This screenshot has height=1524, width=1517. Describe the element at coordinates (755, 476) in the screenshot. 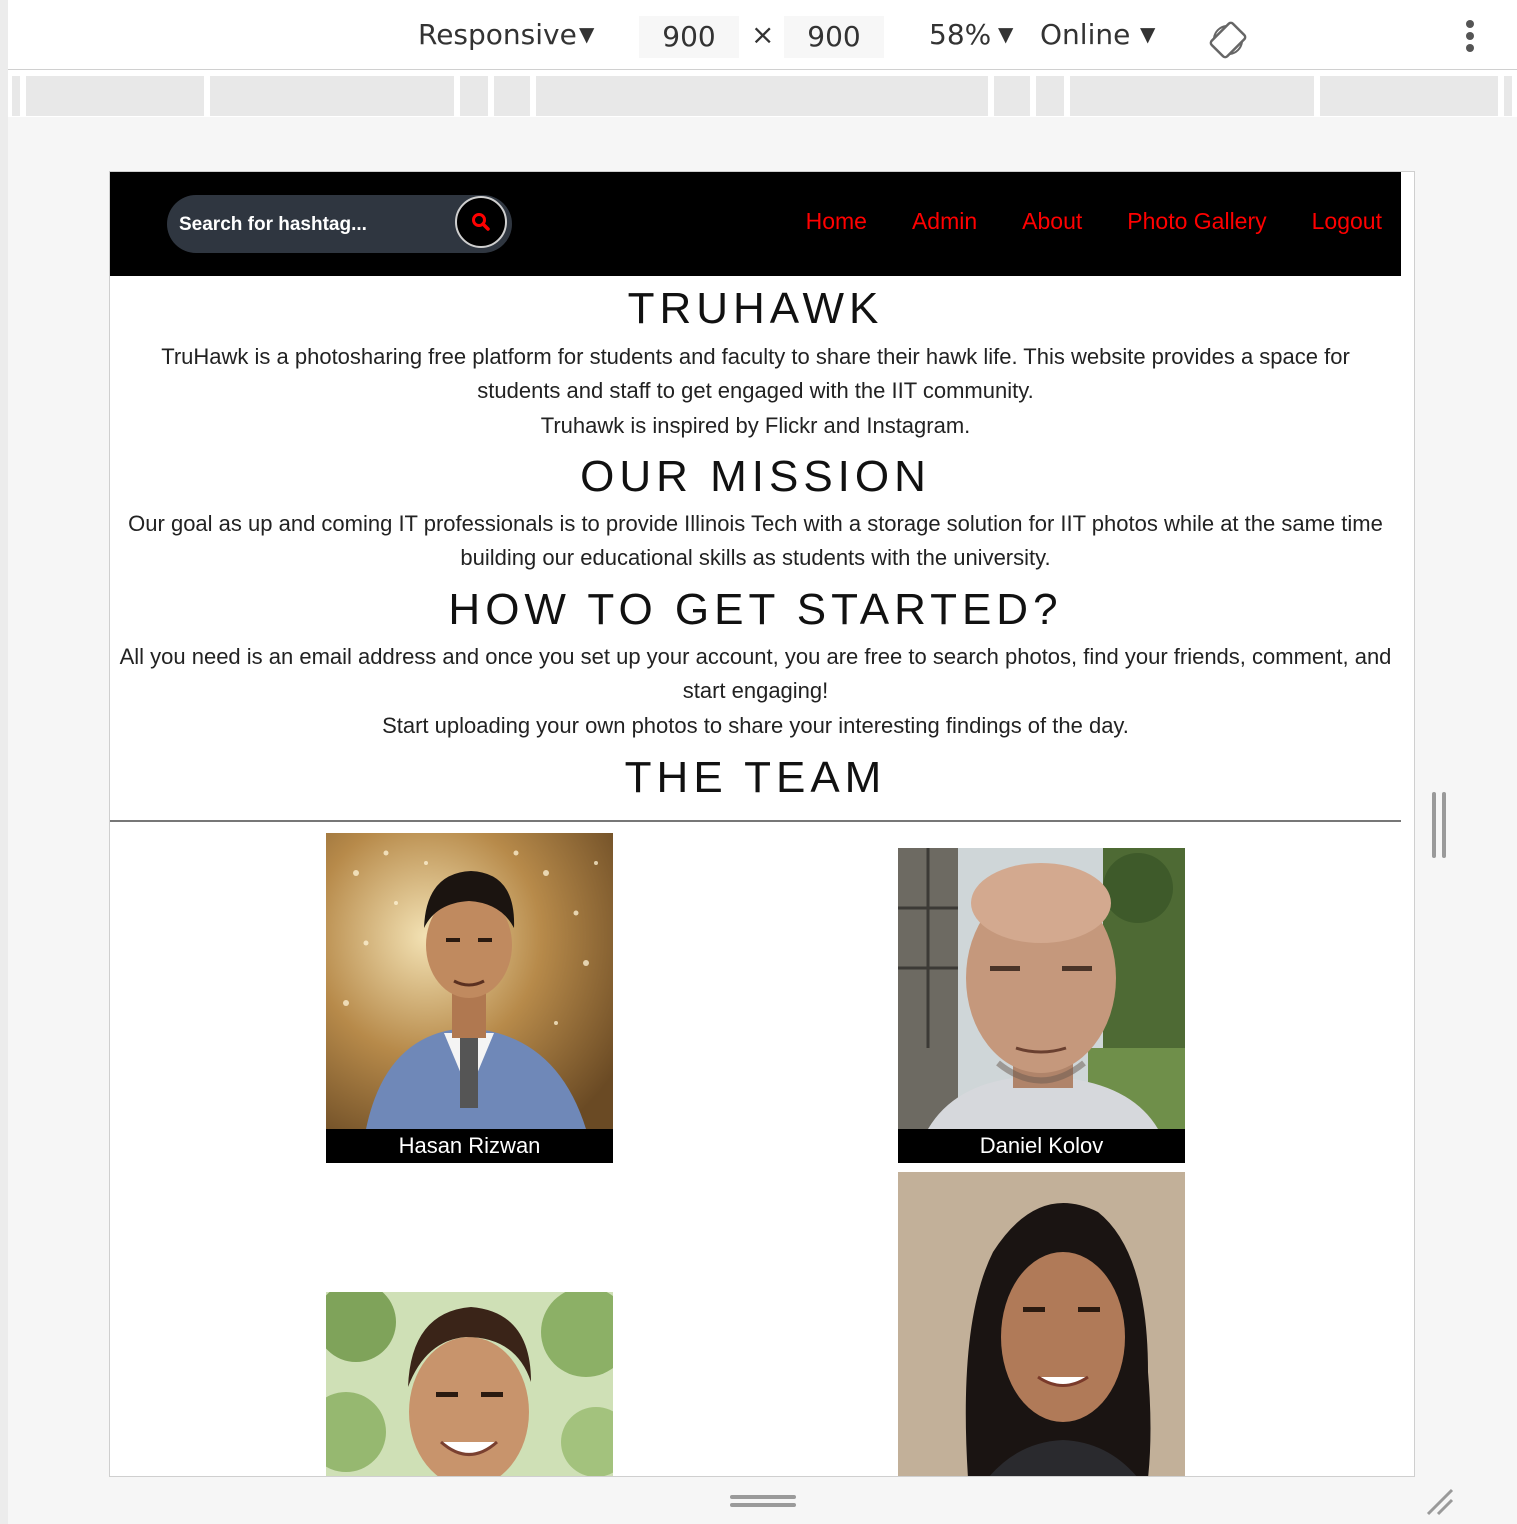

I see `mission-heading: OUR MISSION` at that location.